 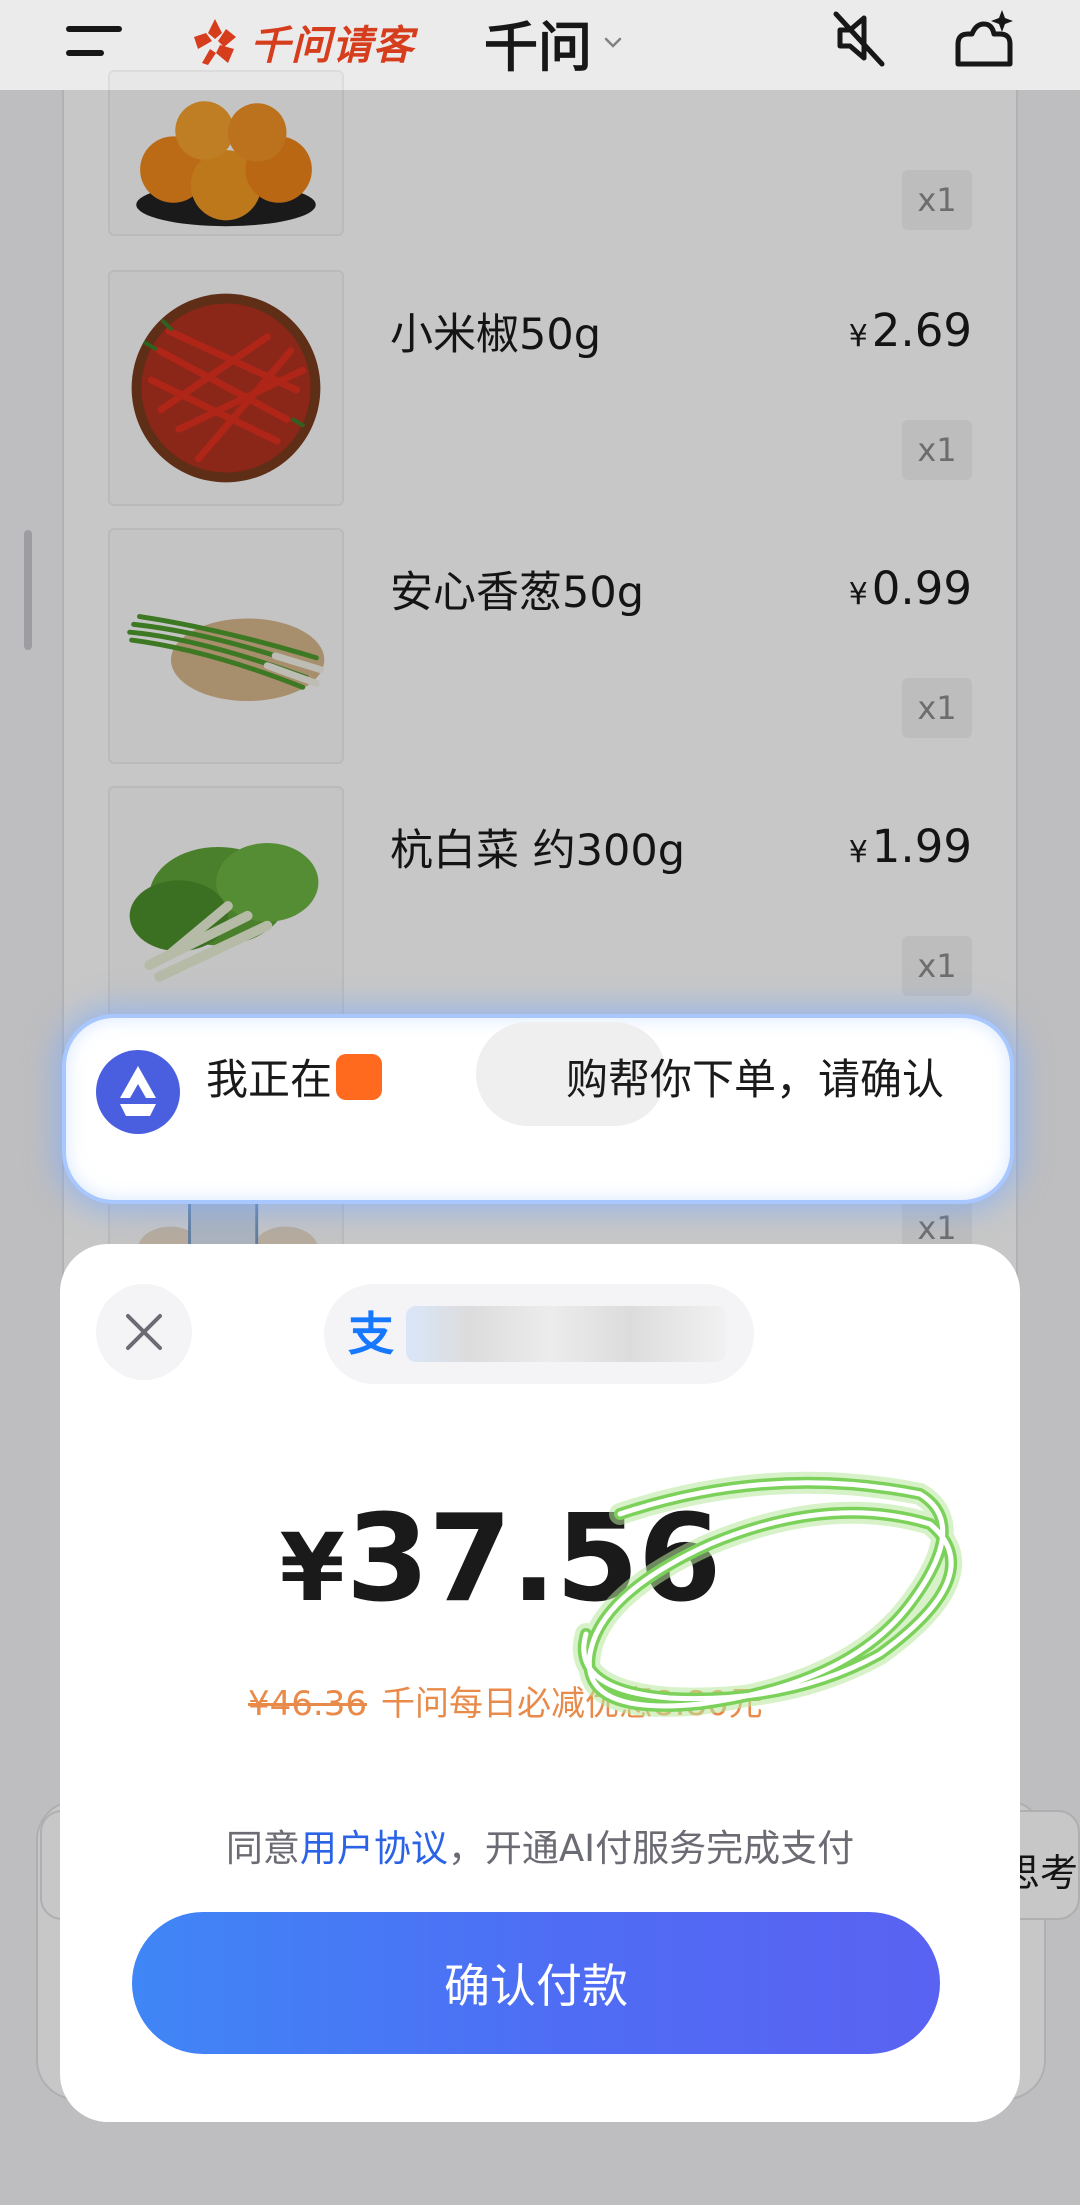 What do you see at coordinates (374, 1848) in the screenshot?
I see `user-agreement-link: 用户协议` at bounding box center [374, 1848].